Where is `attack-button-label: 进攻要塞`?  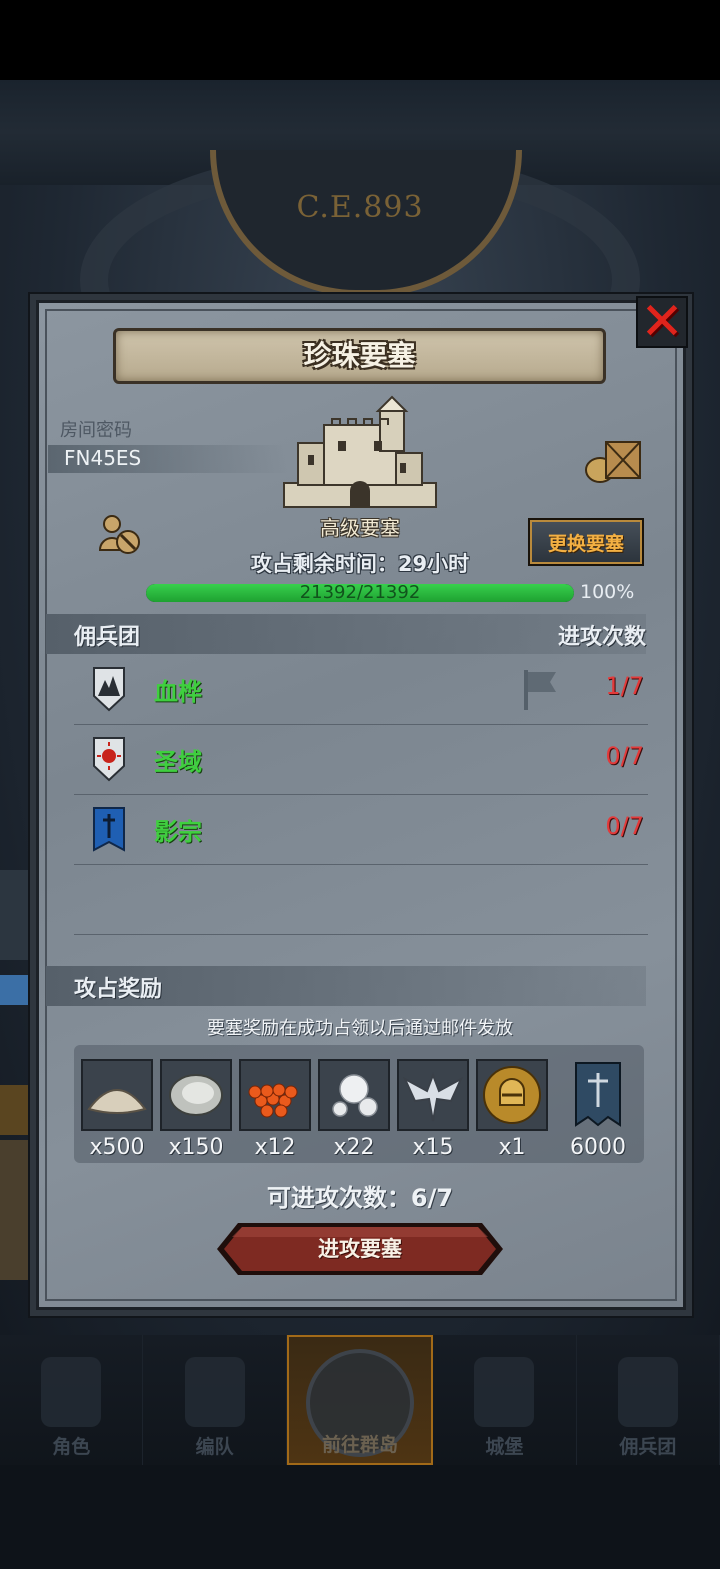
attack-button-label: 进攻要塞 is located at coordinates (360, 1249).